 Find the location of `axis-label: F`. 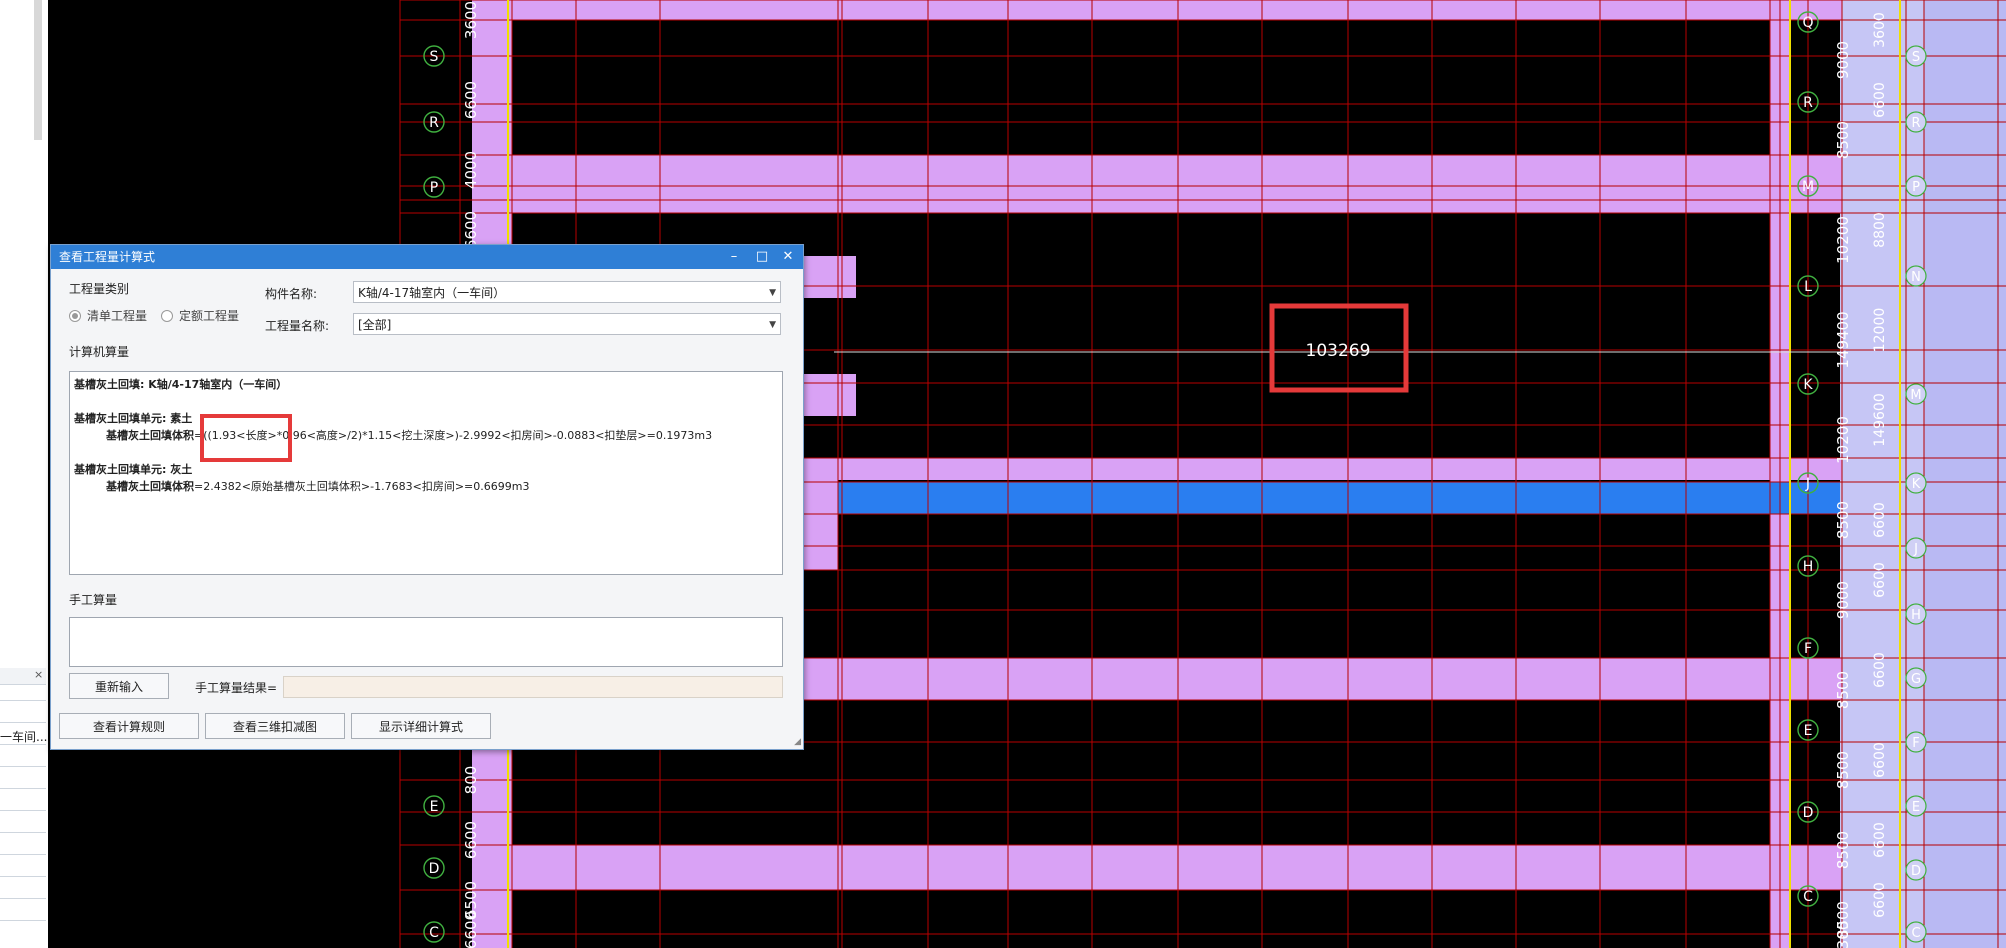

axis-label: F is located at coordinates (1808, 649).